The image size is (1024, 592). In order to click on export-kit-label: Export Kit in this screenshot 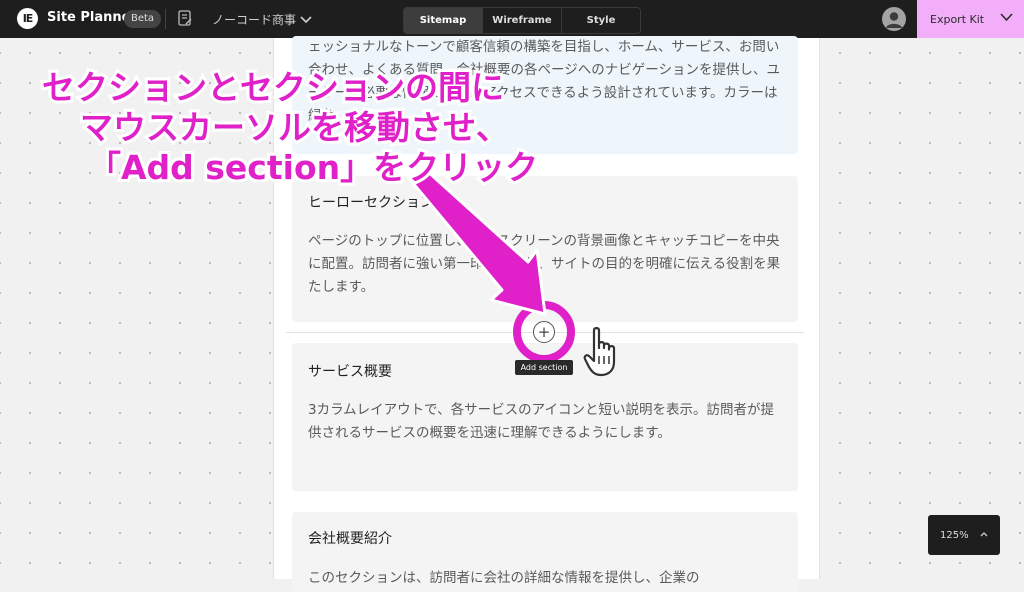, I will do `click(957, 19)`.